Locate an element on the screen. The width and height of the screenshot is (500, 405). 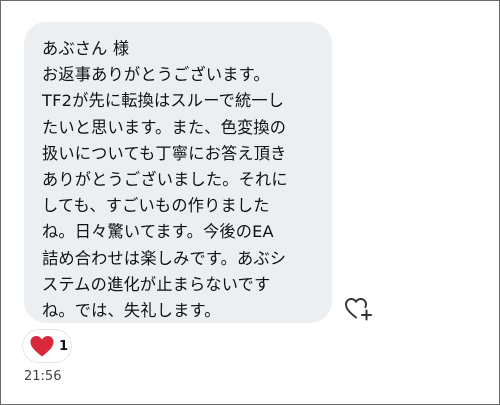
heart-plus-icon is located at coordinates (358, 309).